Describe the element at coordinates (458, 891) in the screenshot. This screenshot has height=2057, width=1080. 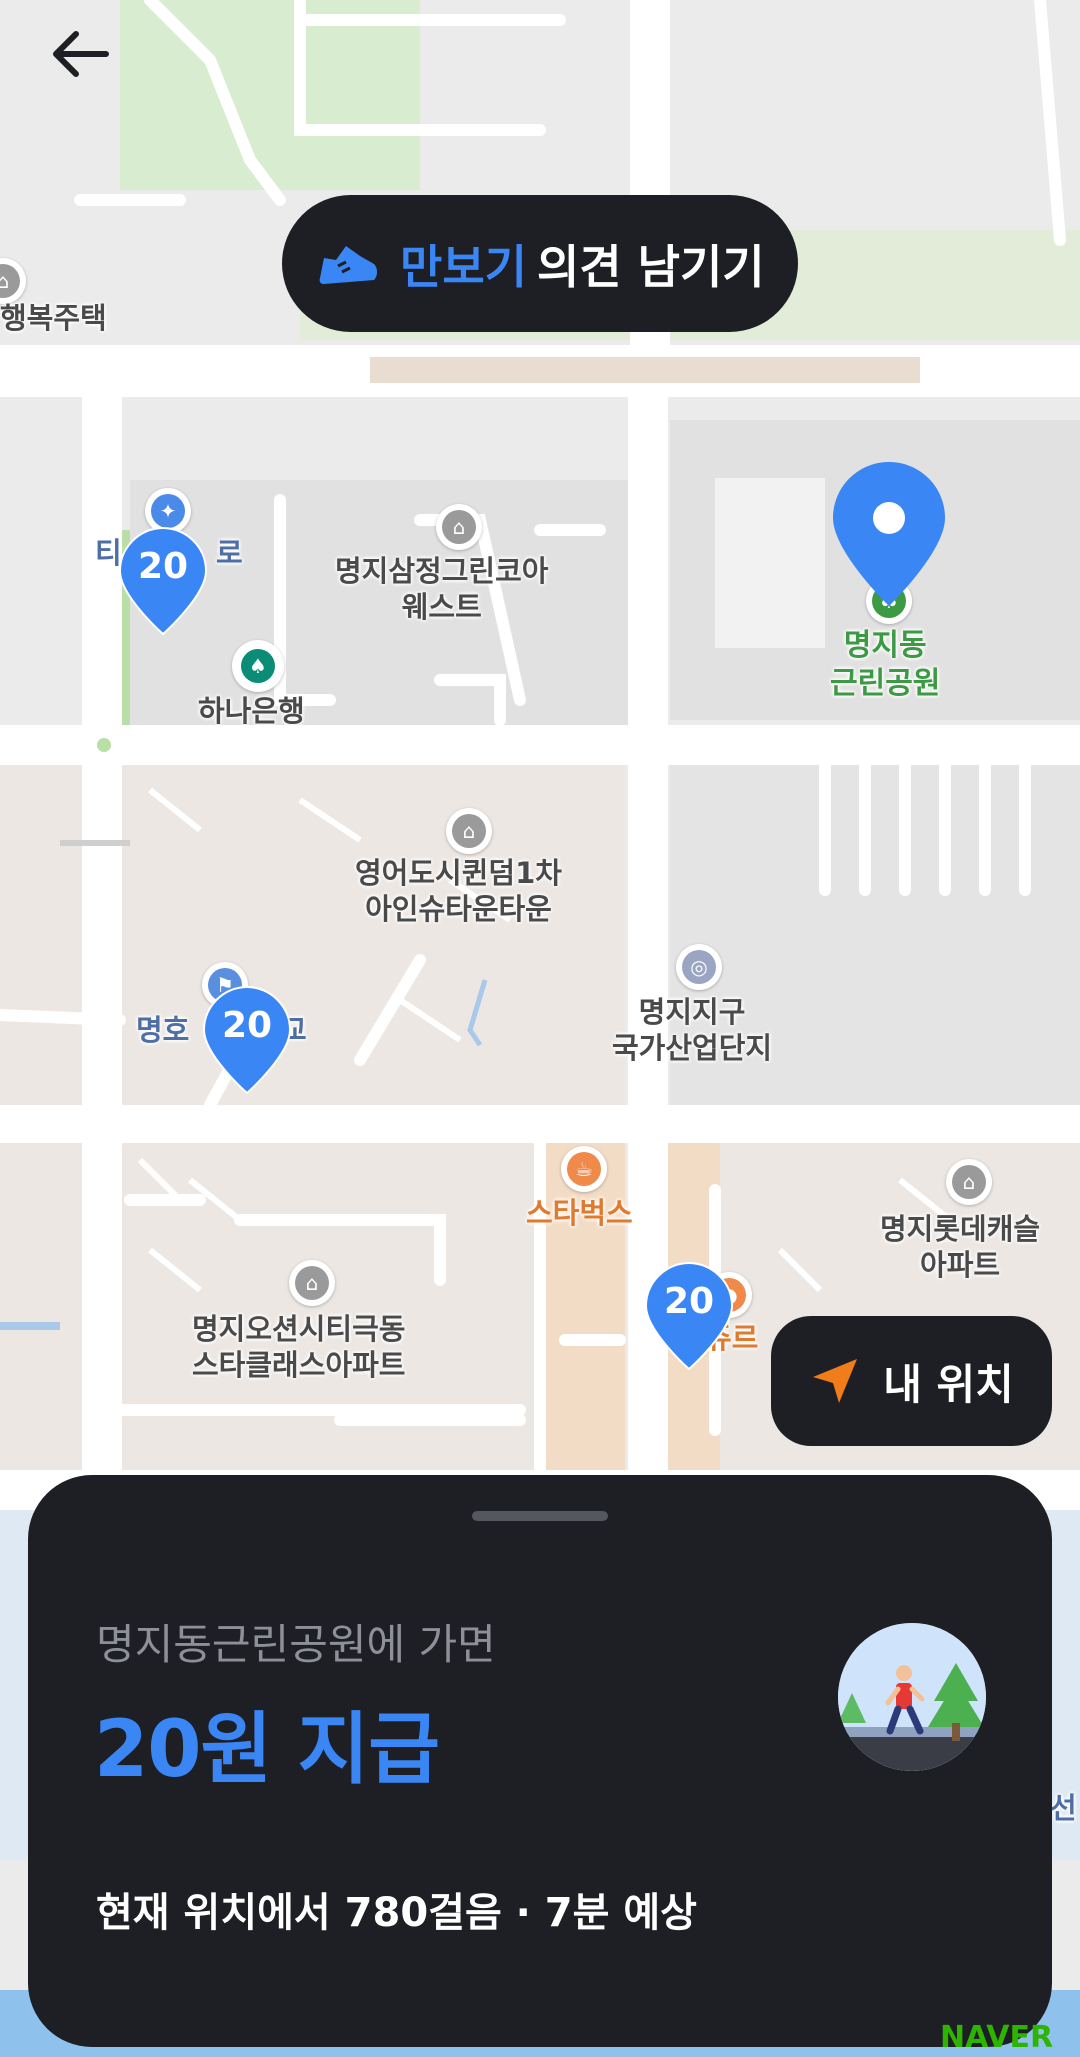
I see `map-label-english-city: 영어도시퀸덤1차 아인슈타운타운` at that location.